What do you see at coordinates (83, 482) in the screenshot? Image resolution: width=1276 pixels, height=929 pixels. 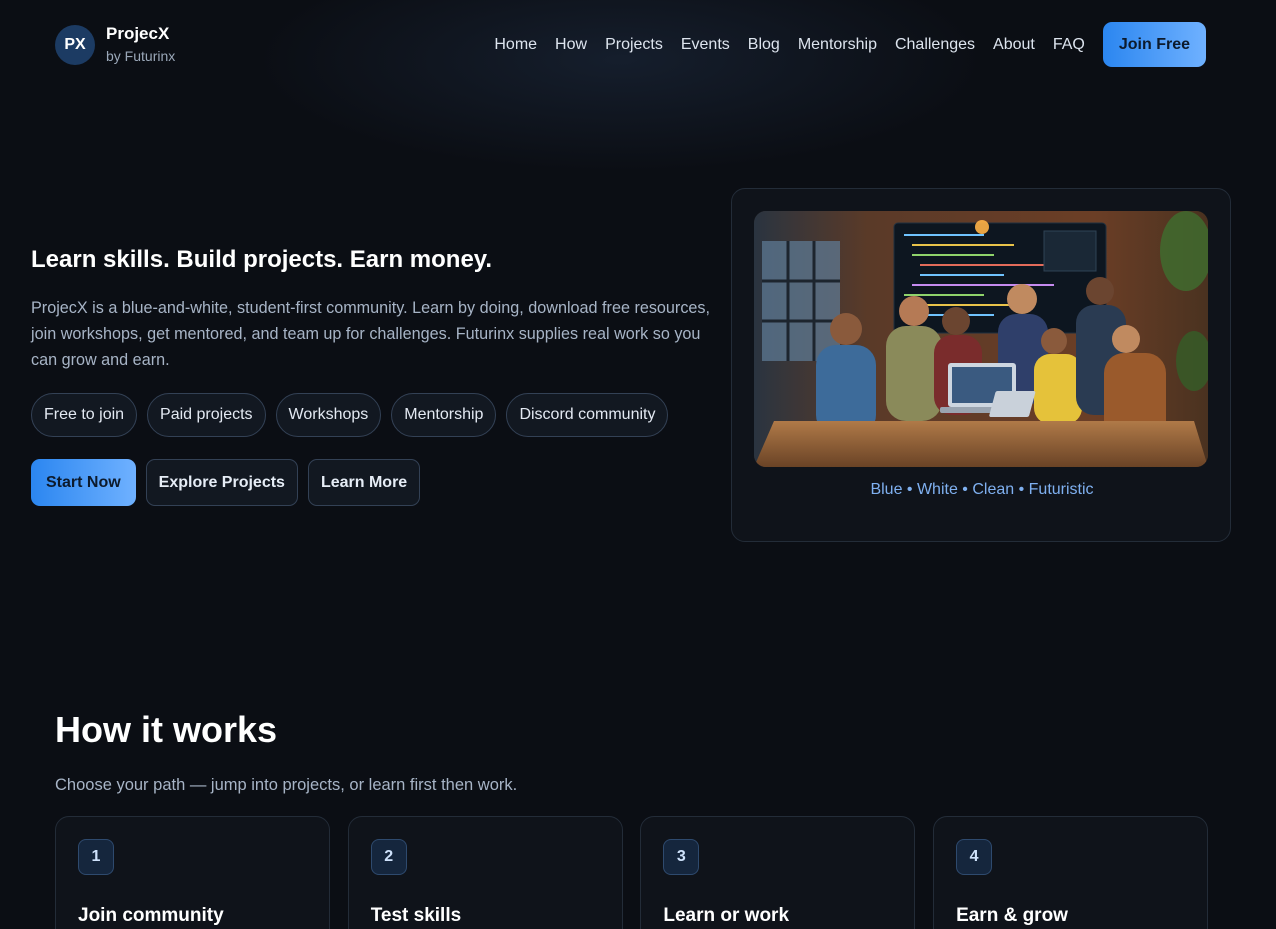 I see `start-now-button: Start Now` at bounding box center [83, 482].